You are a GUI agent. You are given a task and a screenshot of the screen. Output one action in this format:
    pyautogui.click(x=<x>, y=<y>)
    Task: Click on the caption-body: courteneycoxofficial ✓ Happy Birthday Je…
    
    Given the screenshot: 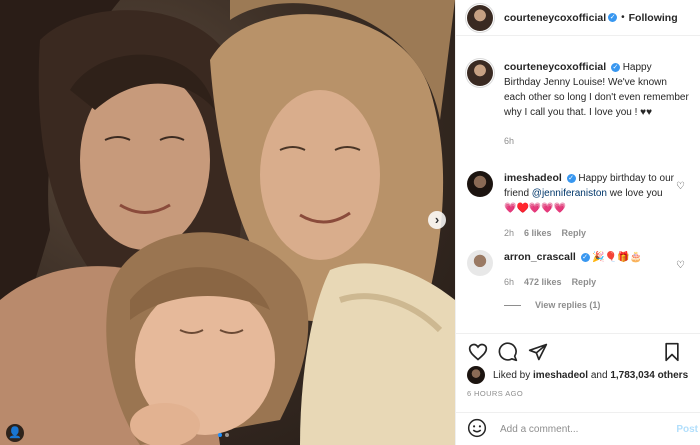 What is the action you would take?
    pyautogui.click(x=597, y=104)
    